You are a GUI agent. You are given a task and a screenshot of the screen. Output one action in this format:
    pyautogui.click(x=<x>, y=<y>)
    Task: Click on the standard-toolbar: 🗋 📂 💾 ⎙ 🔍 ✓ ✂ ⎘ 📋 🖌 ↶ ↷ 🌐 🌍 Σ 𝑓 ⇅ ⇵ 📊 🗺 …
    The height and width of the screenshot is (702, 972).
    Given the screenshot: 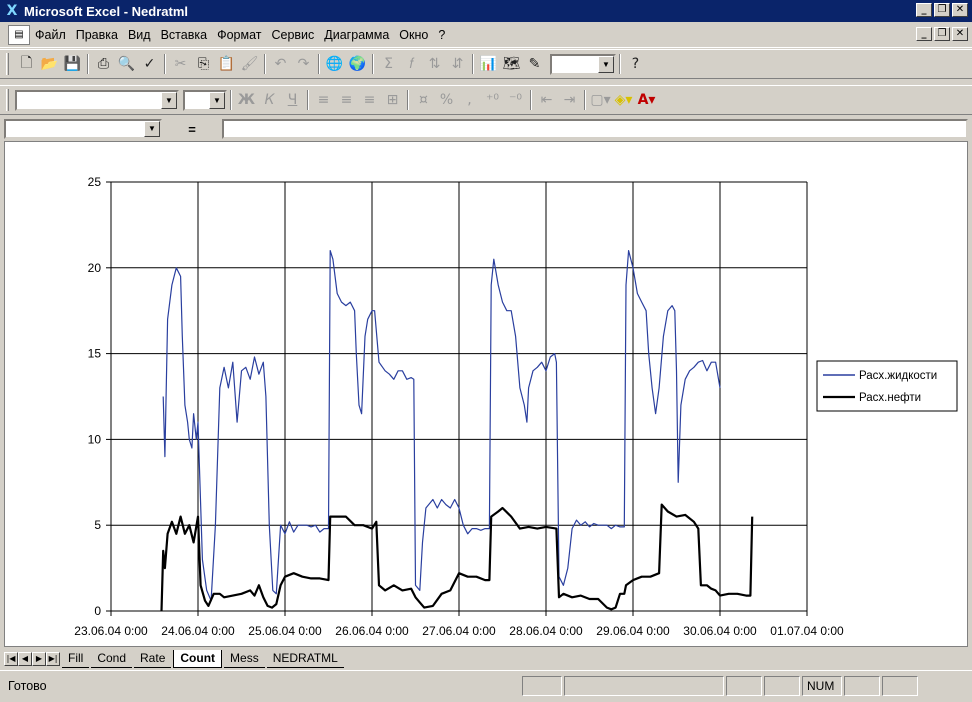 What is the action you would take?
    pyautogui.click(x=486, y=64)
    